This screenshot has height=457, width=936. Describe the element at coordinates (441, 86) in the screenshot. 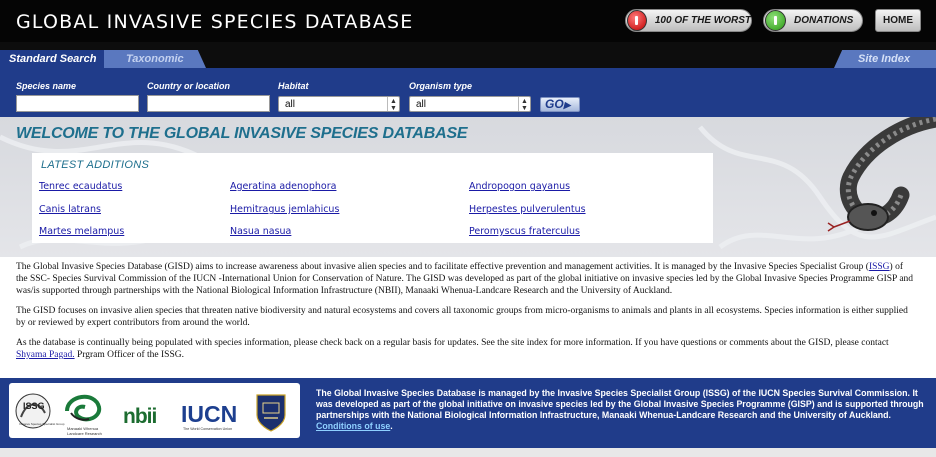

I see `organism-type-label: Organism type` at that location.